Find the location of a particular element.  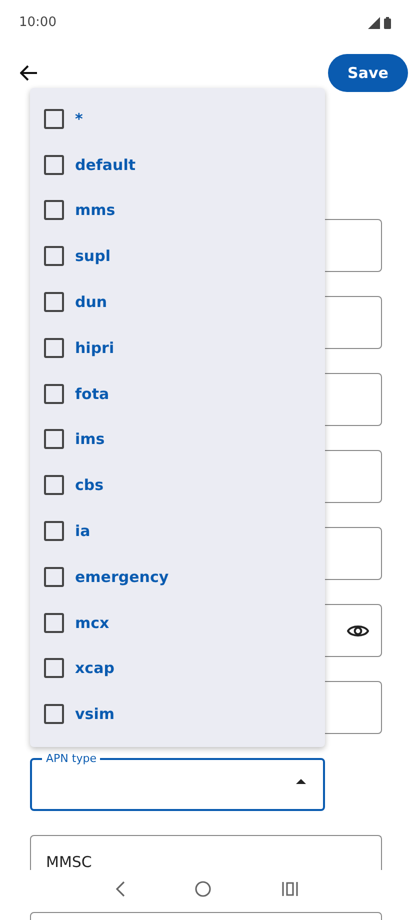

menu-option: mcx is located at coordinates (177, 623).